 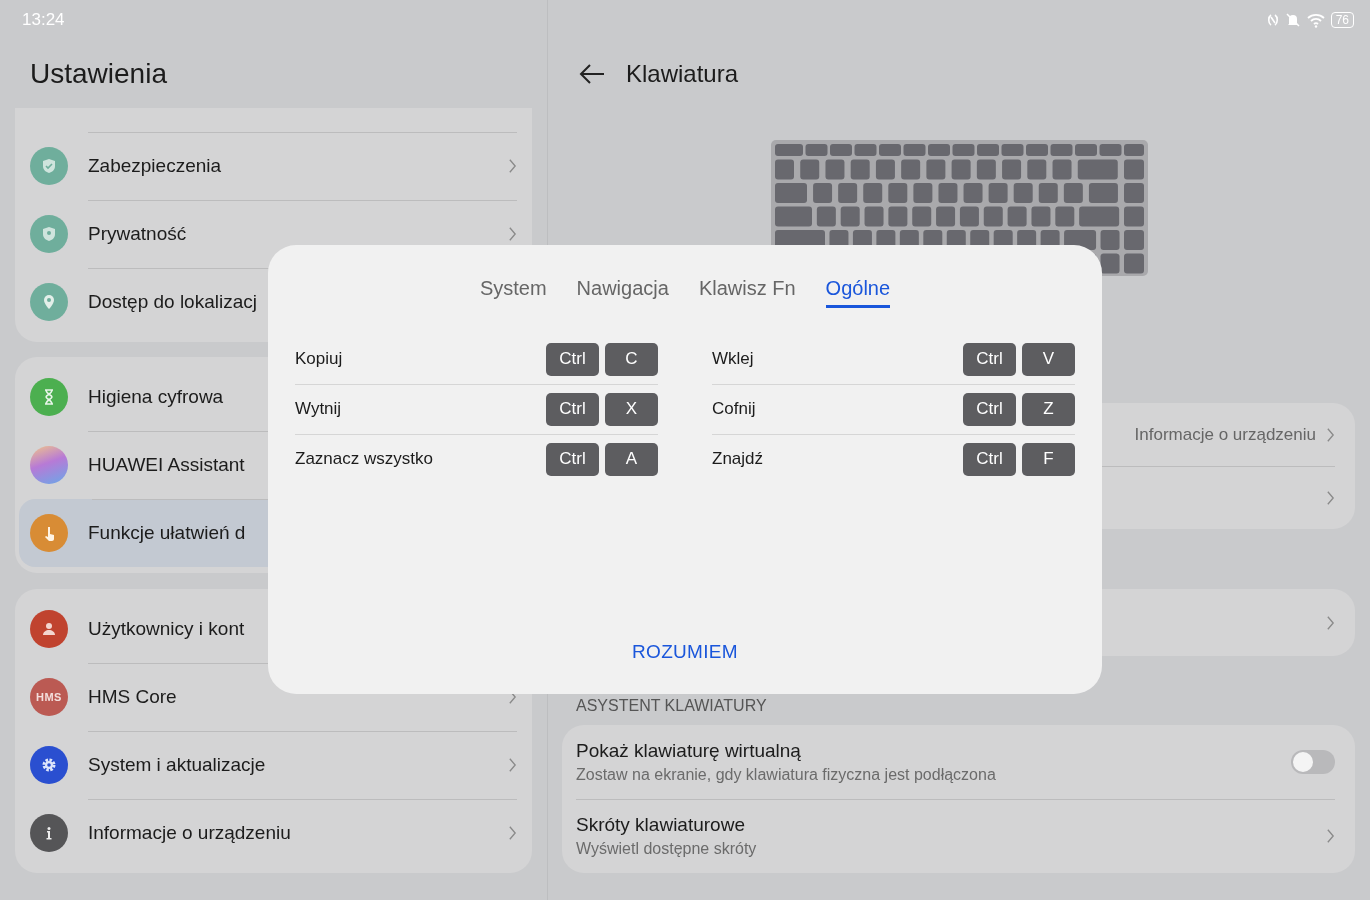 I want to click on shortcut-label: Znajdź, so click(x=738, y=459).